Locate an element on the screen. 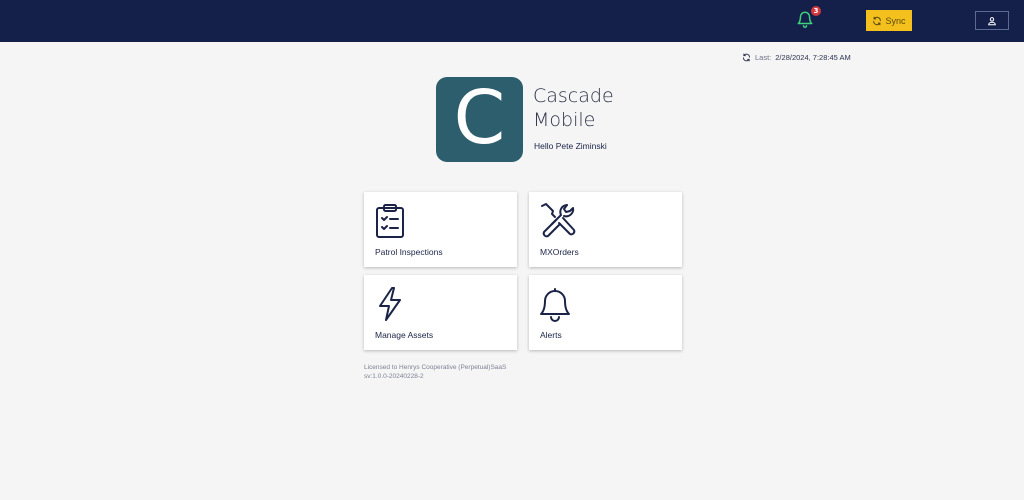  tile-patrol-inspections: Patrol Inspections is located at coordinates (440, 229).